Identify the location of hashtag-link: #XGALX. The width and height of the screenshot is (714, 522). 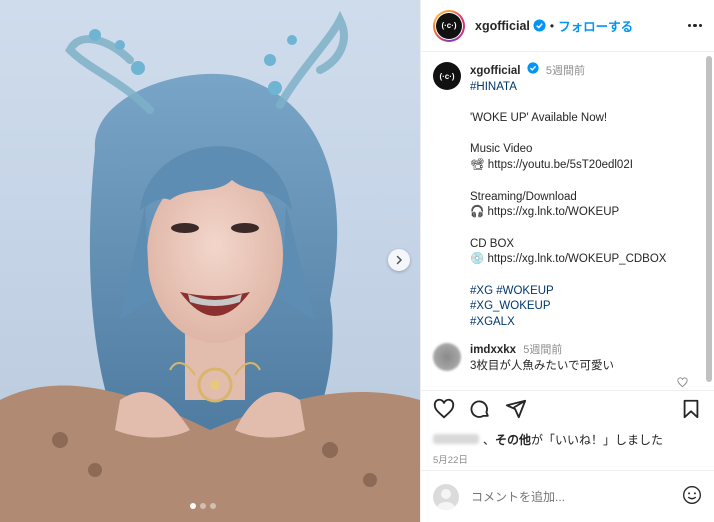
(590, 323).